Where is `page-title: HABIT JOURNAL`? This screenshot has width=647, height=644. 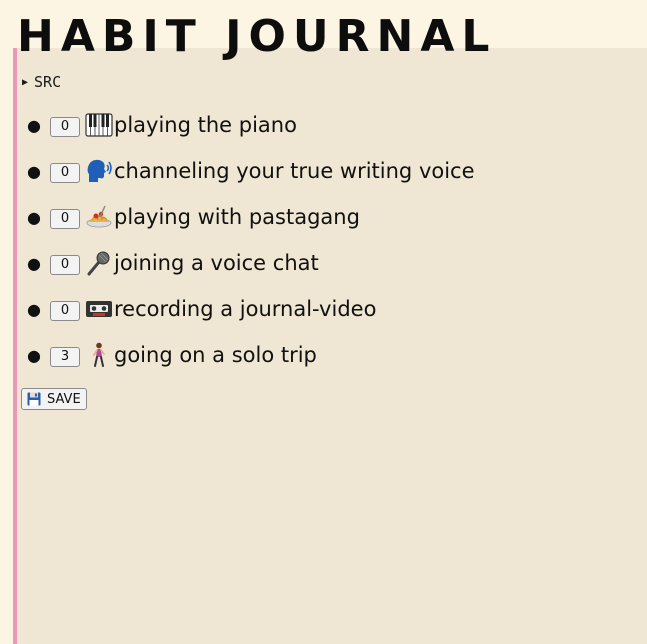 page-title: HABIT JOURNAL is located at coordinates (257, 36).